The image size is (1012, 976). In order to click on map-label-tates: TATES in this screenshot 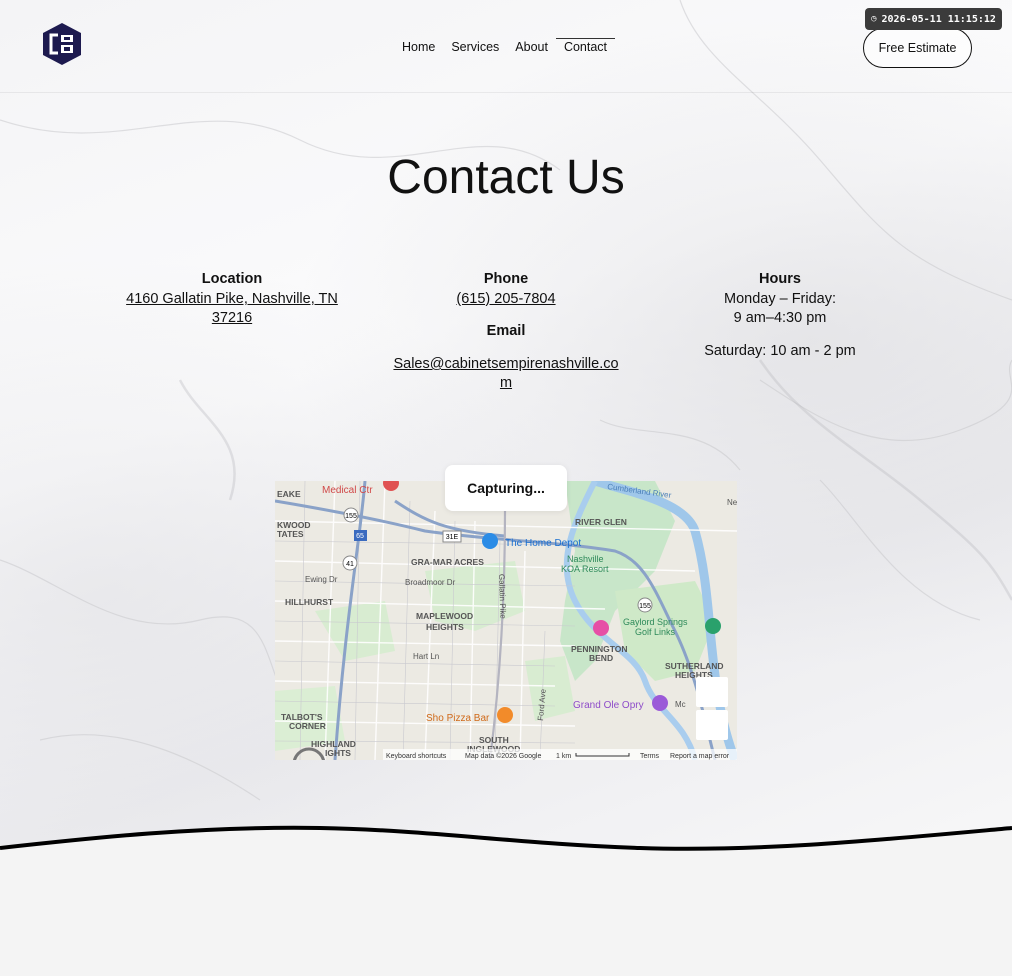, I will do `click(290, 534)`.